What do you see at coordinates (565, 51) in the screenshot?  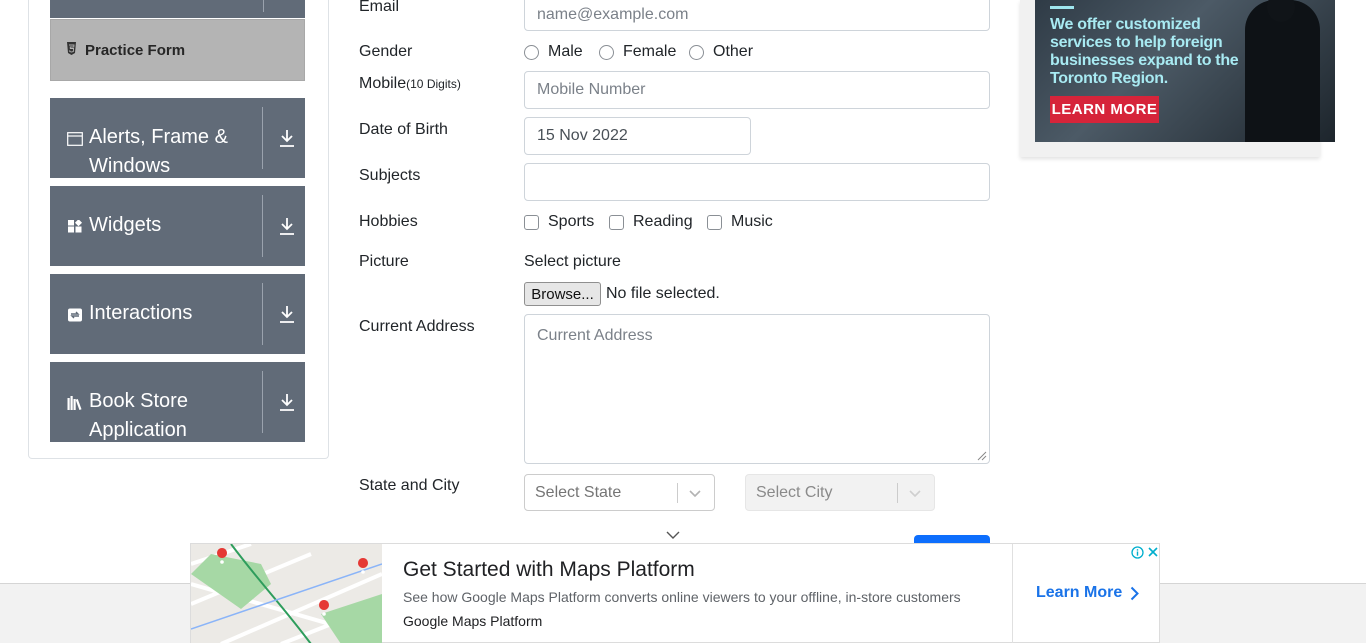 I see `radio-label: Male` at bounding box center [565, 51].